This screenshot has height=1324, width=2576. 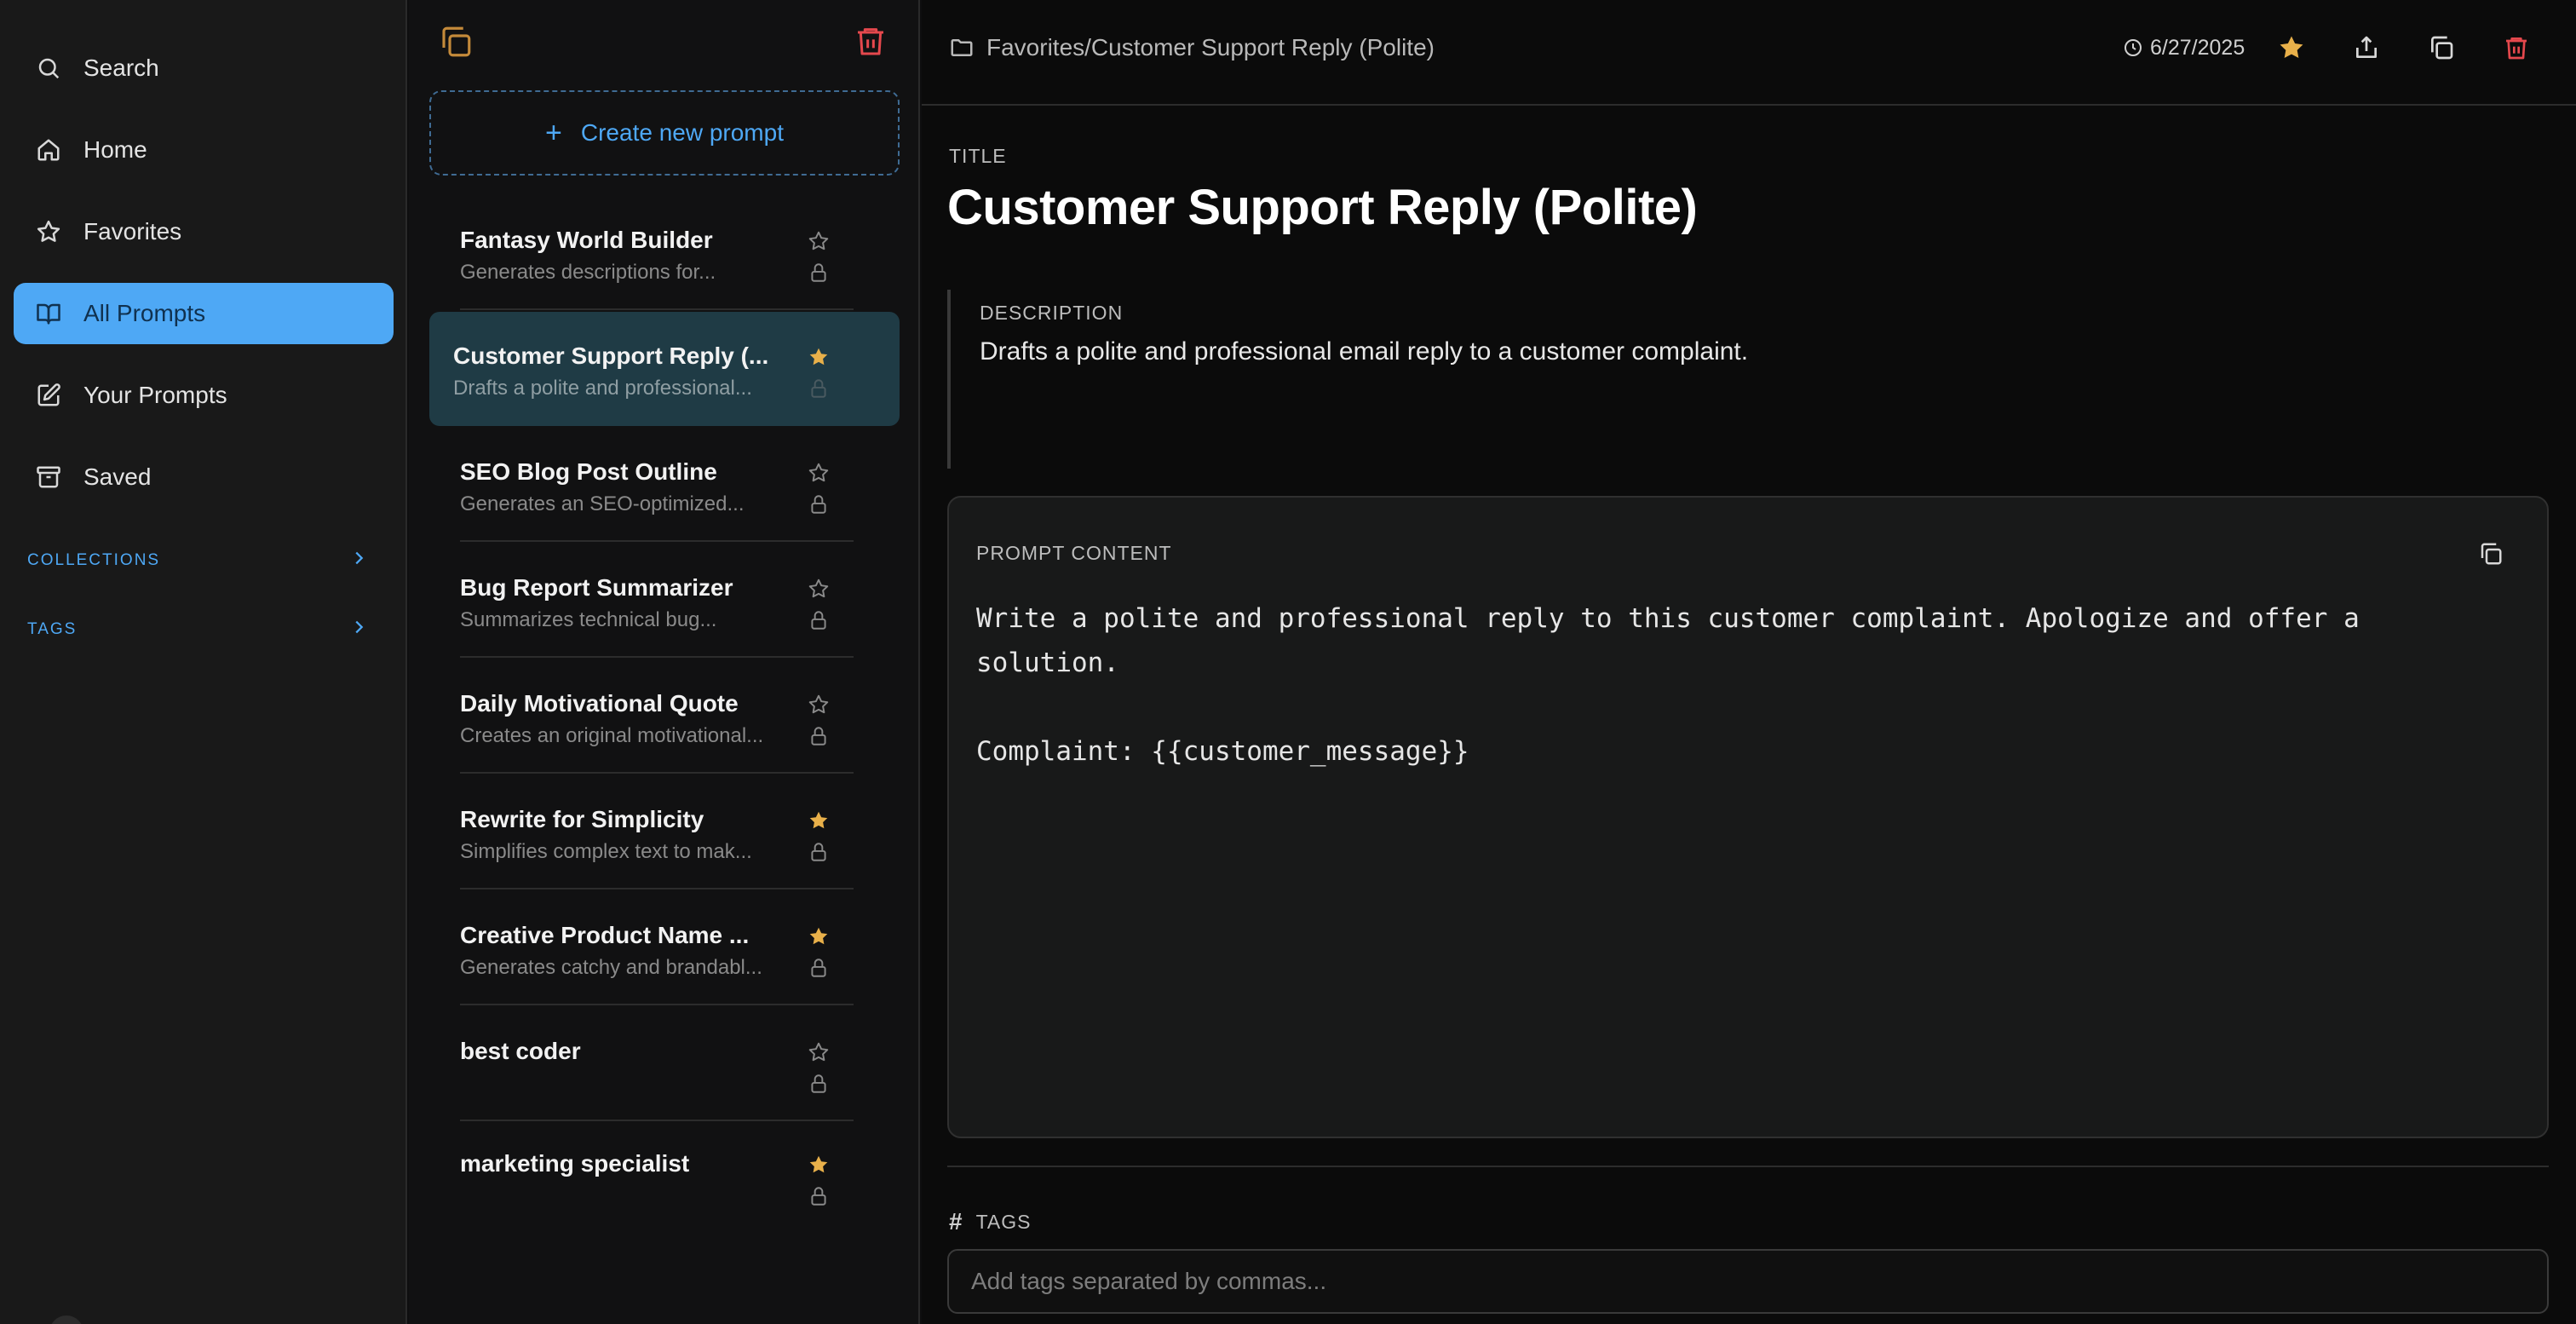 What do you see at coordinates (956, 1221) in the screenshot?
I see `hash-icon: #` at bounding box center [956, 1221].